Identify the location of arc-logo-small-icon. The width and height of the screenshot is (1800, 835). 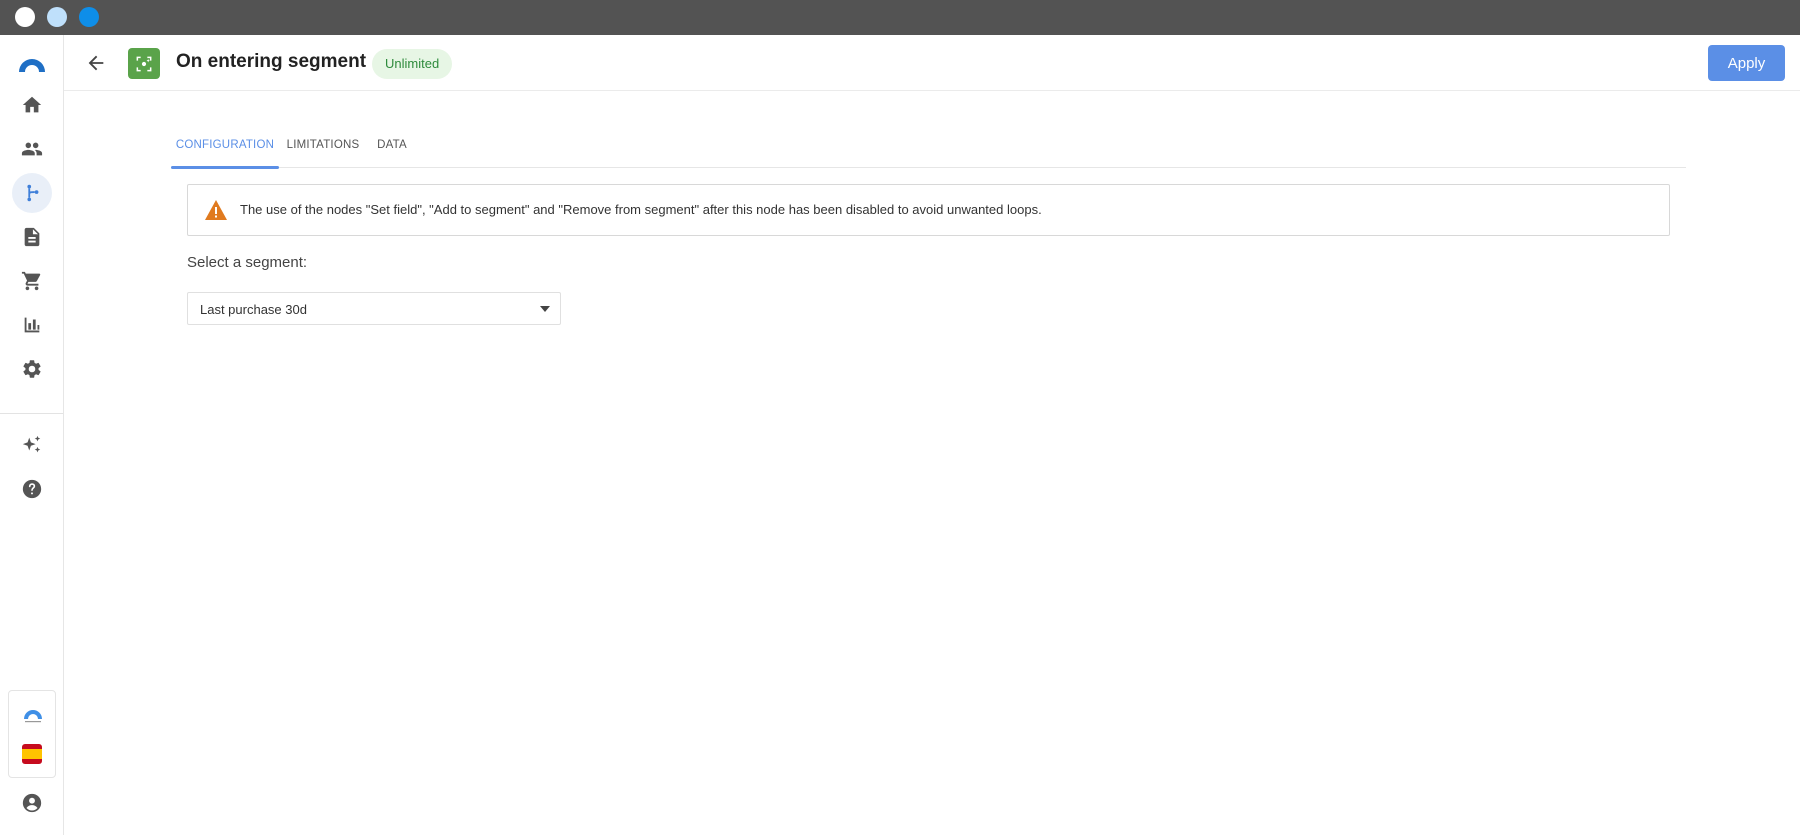
(33, 716).